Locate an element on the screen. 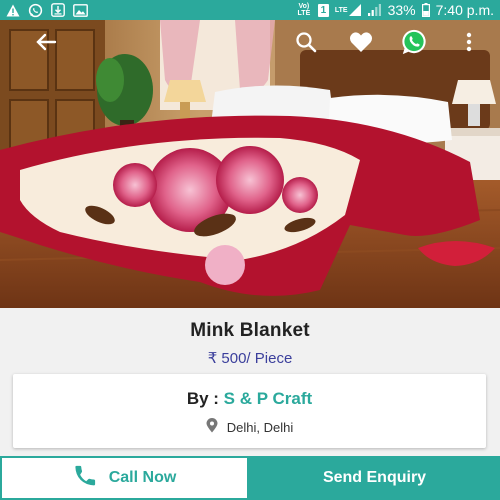  notification-icons is located at coordinates (47, 10).